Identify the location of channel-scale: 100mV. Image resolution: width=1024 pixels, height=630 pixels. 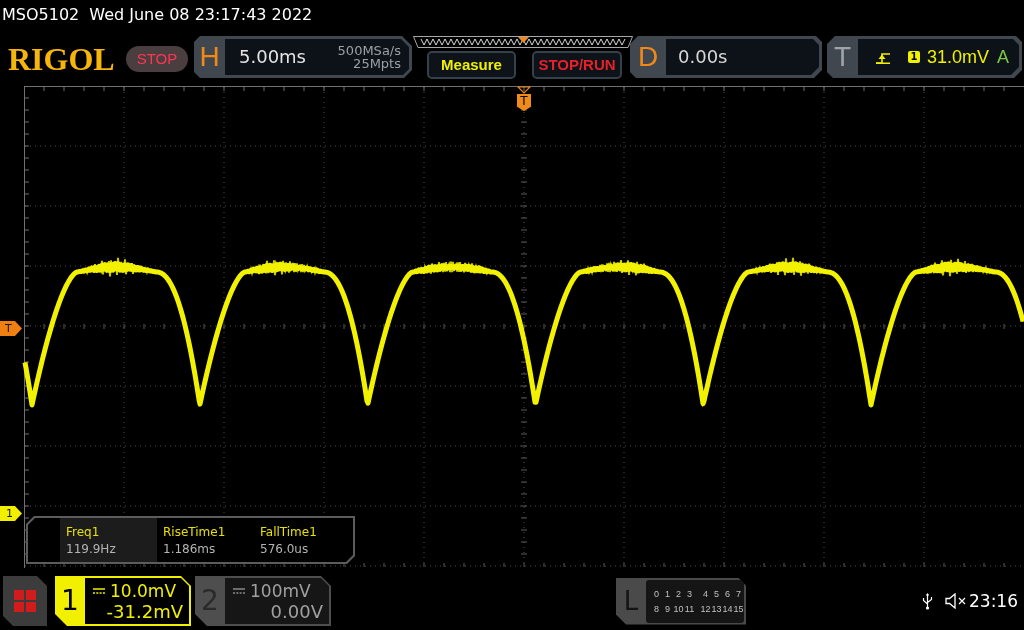
(280, 590).